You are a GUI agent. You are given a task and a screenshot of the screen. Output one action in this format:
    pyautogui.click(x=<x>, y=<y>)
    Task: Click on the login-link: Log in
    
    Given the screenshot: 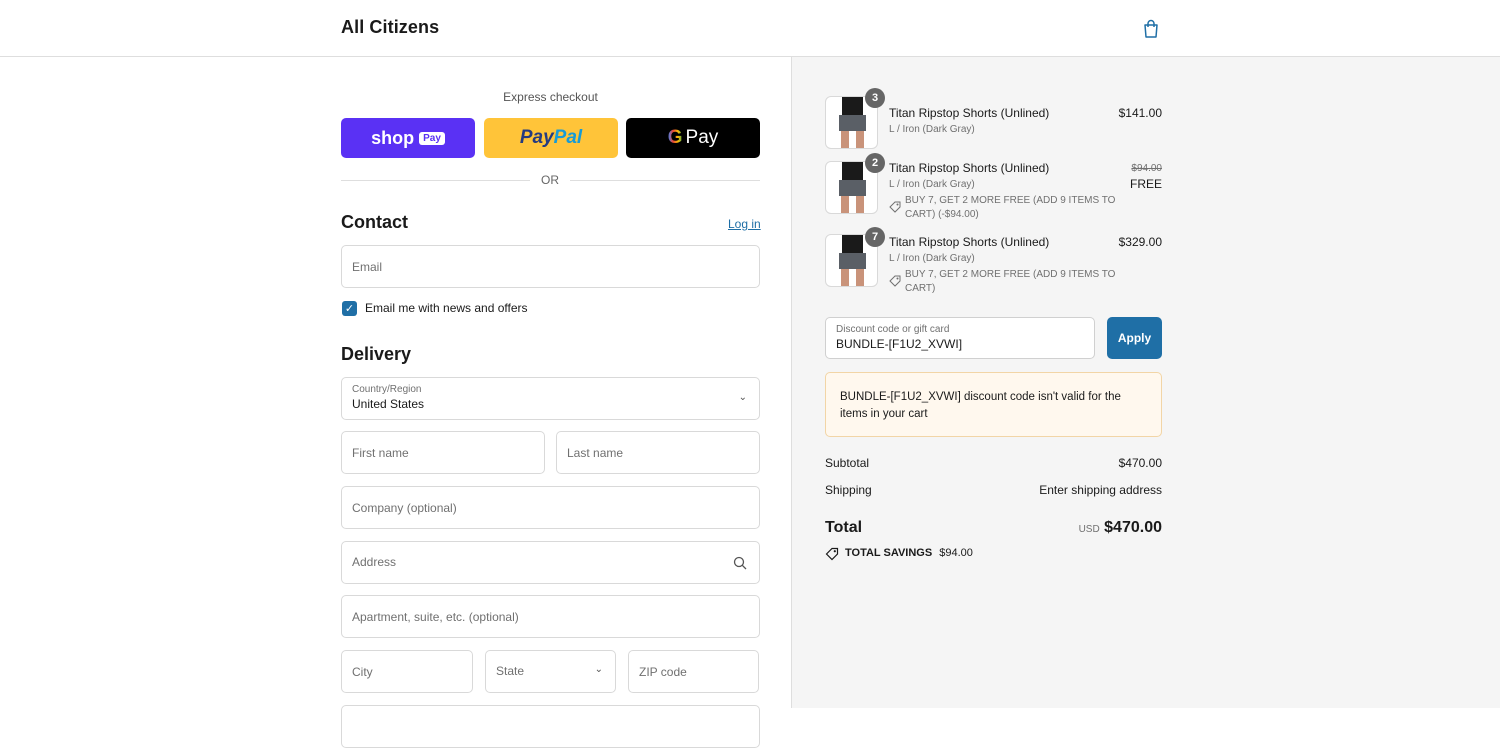 What is the action you would take?
    pyautogui.click(x=744, y=224)
    